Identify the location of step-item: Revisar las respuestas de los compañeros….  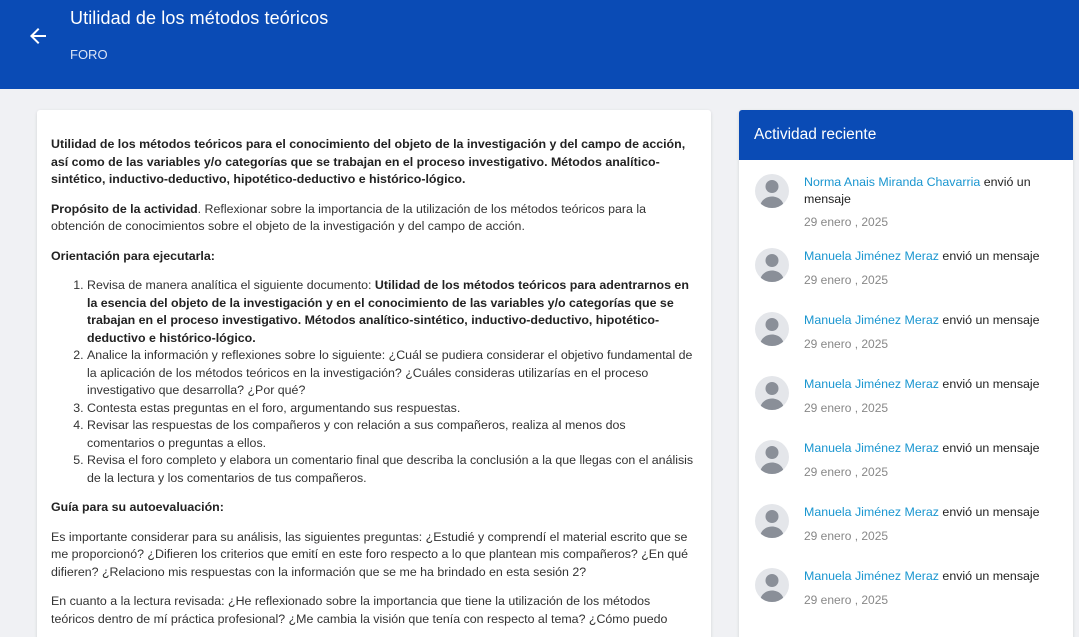
(391, 434).